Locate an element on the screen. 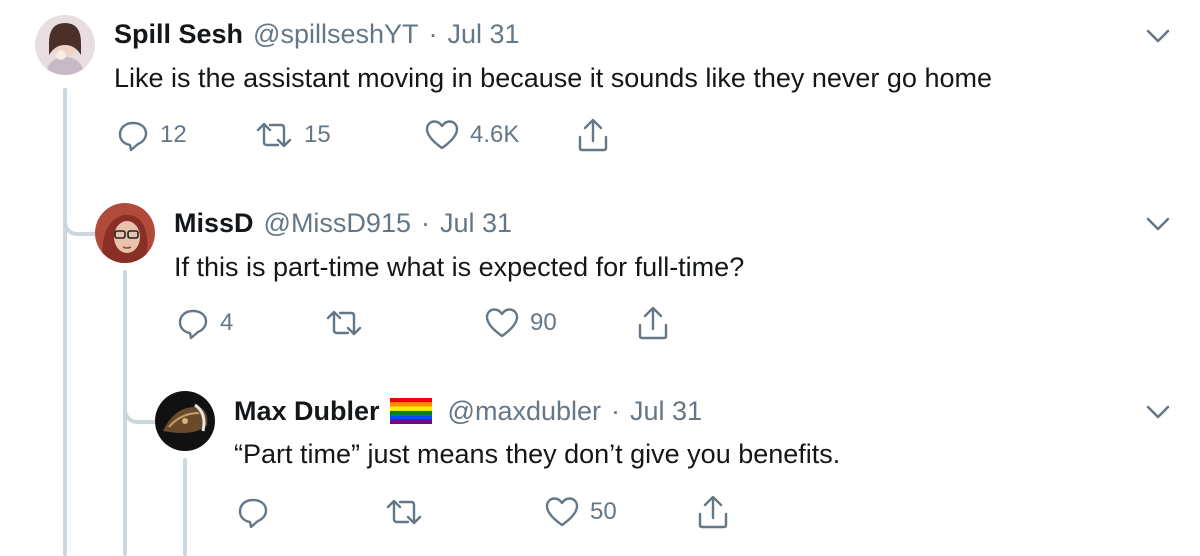 The image size is (1200, 556). tweet-actions: 50 is located at coordinates (496, 512).